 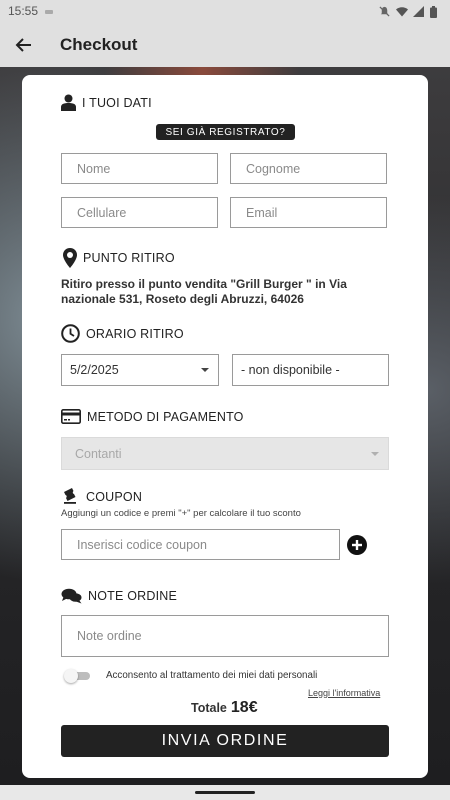 What do you see at coordinates (435, 12) in the screenshot?
I see `battery-icon` at bounding box center [435, 12].